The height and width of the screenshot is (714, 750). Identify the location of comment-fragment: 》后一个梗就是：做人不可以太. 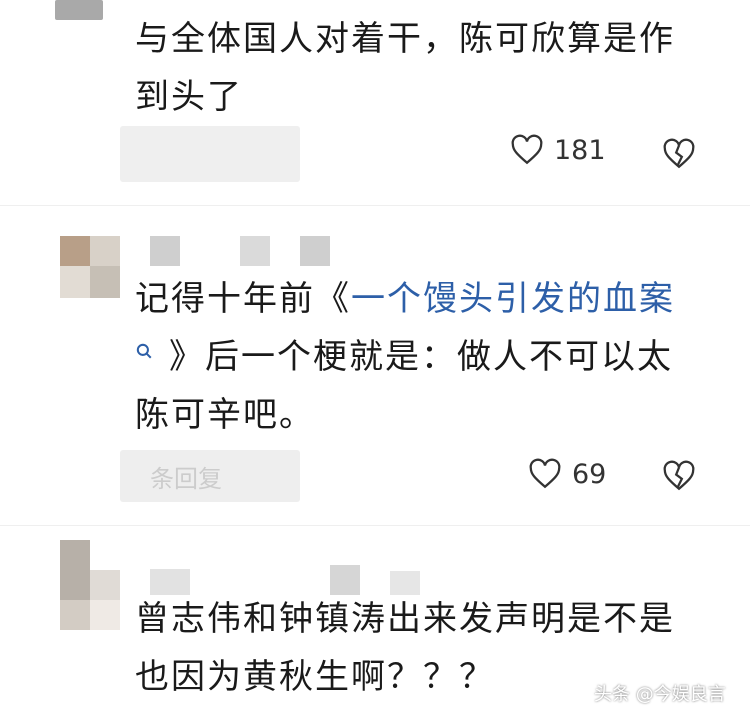
(421, 357).